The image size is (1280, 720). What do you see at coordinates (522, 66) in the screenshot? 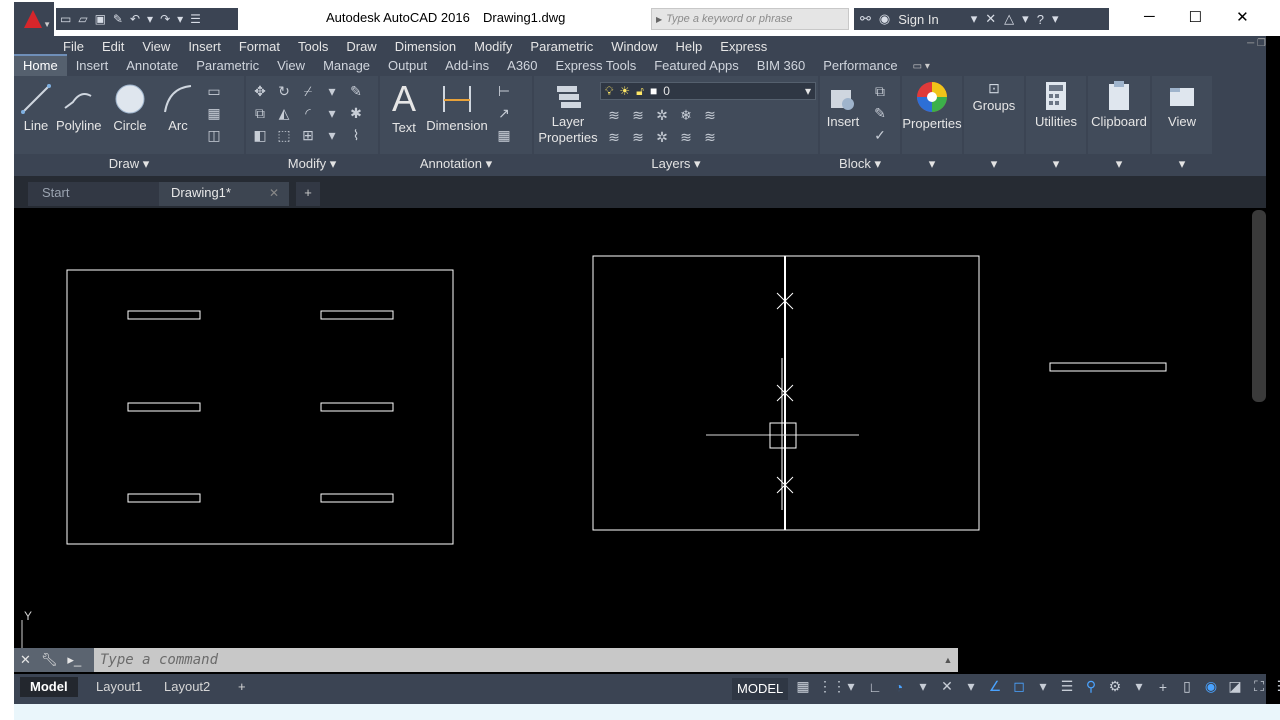
I see `tab-a360: A360` at bounding box center [522, 66].